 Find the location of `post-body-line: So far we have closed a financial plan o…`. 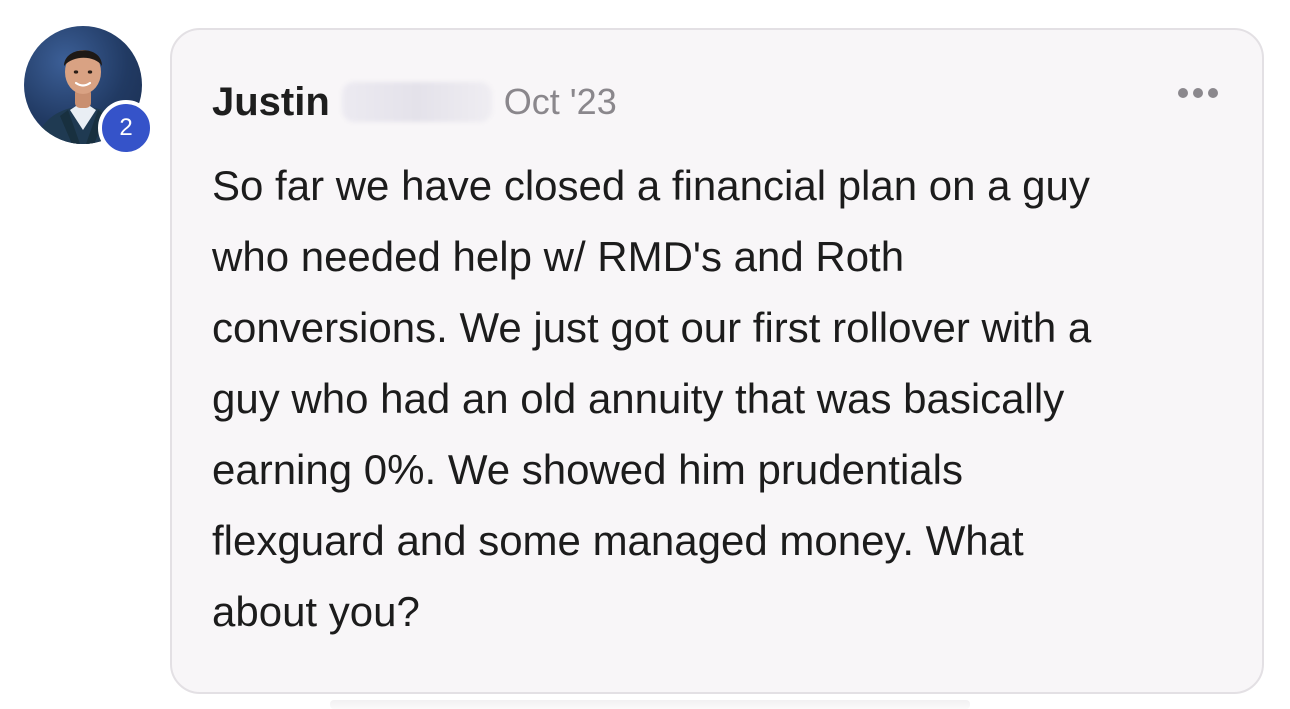

post-body-line: So far we have closed a financial plan o… is located at coordinates (651, 185).